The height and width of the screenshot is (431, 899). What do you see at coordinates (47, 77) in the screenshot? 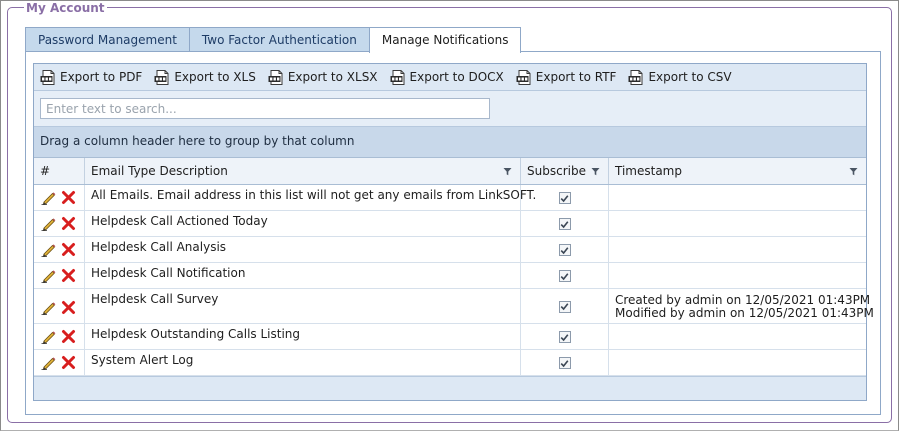
I see `pdf-file-icon` at bounding box center [47, 77].